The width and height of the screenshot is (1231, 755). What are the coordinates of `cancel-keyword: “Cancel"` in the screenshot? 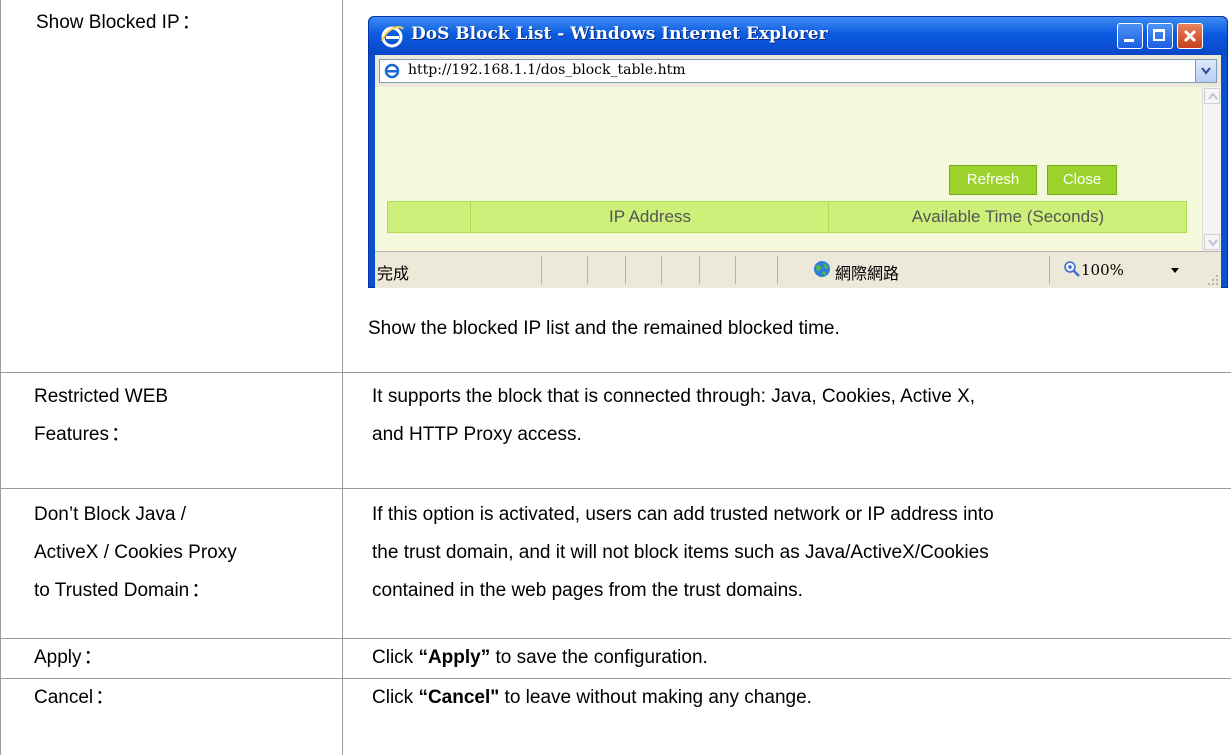 It's located at (459, 697).